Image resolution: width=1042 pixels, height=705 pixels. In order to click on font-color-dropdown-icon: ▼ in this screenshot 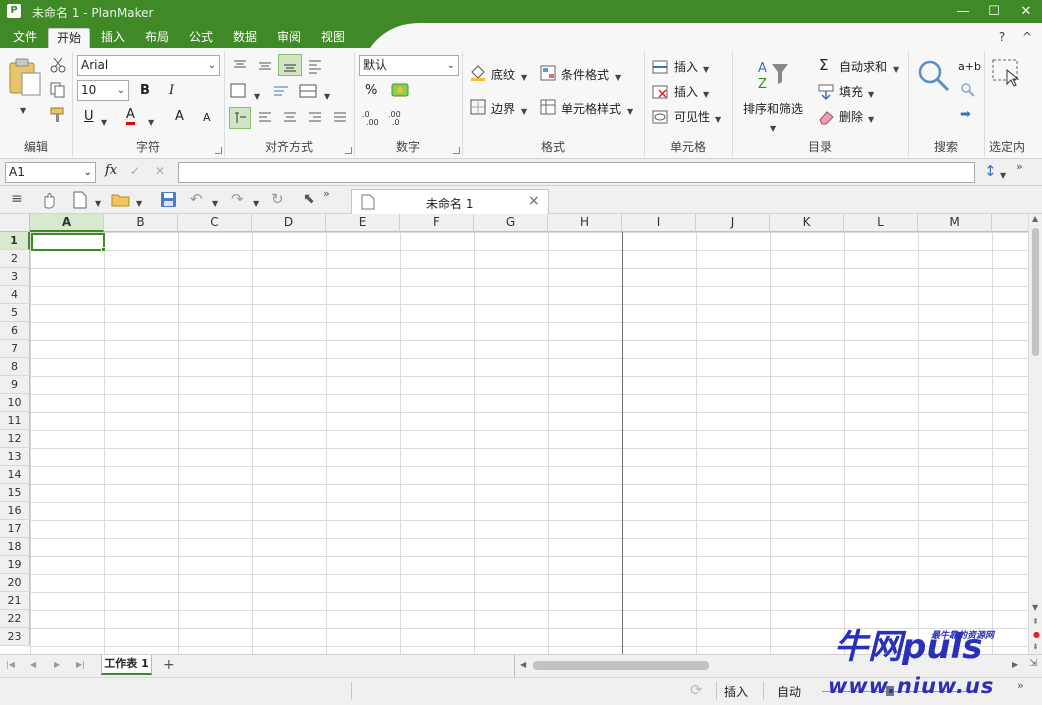, I will do `click(151, 121)`.